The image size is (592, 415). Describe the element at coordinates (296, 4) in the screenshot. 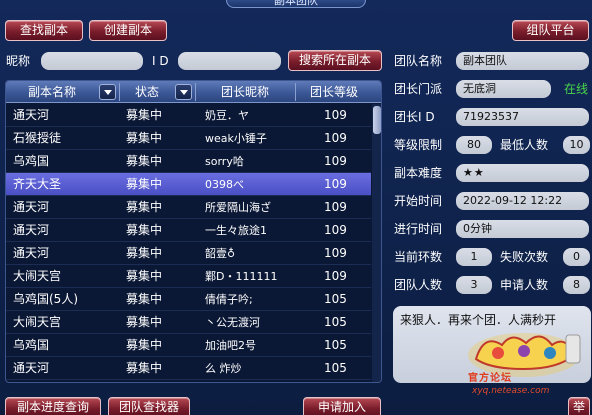

I see `window-title: 副本团队` at that location.